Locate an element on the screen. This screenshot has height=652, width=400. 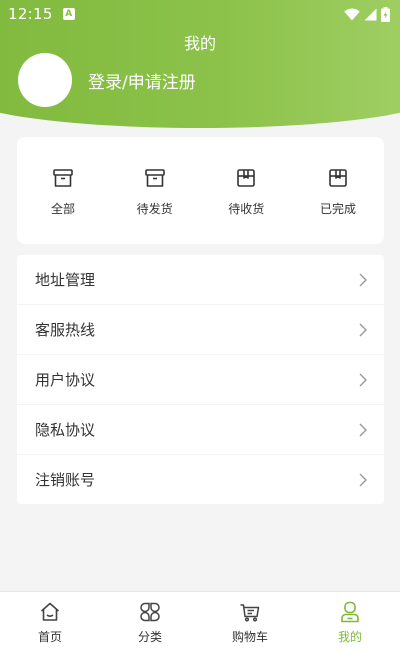
category-icon is located at coordinates (150, 612).